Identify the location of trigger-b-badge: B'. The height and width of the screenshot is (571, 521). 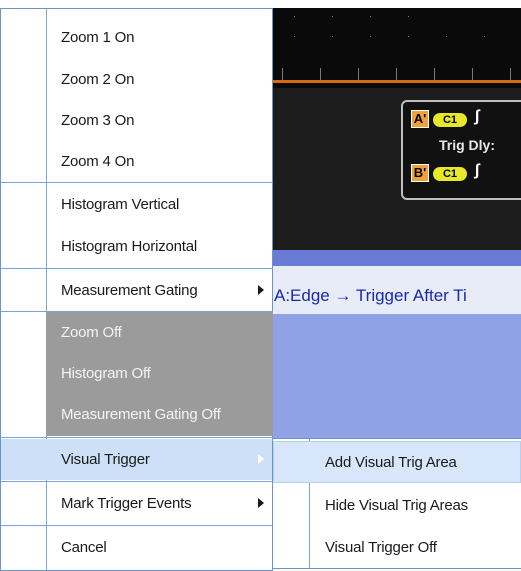
(420, 173).